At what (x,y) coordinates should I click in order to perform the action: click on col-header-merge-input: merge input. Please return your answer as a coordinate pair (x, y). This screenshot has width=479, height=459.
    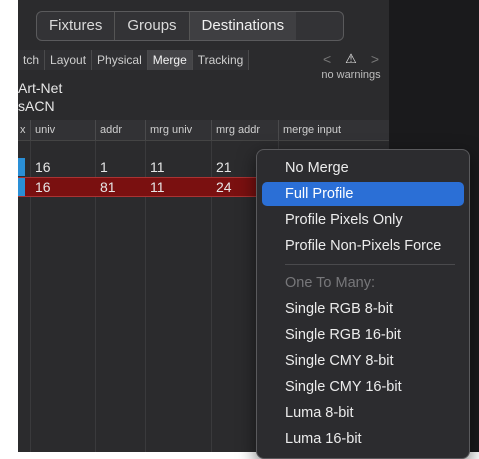
    Looking at the image, I should click on (333, 130).